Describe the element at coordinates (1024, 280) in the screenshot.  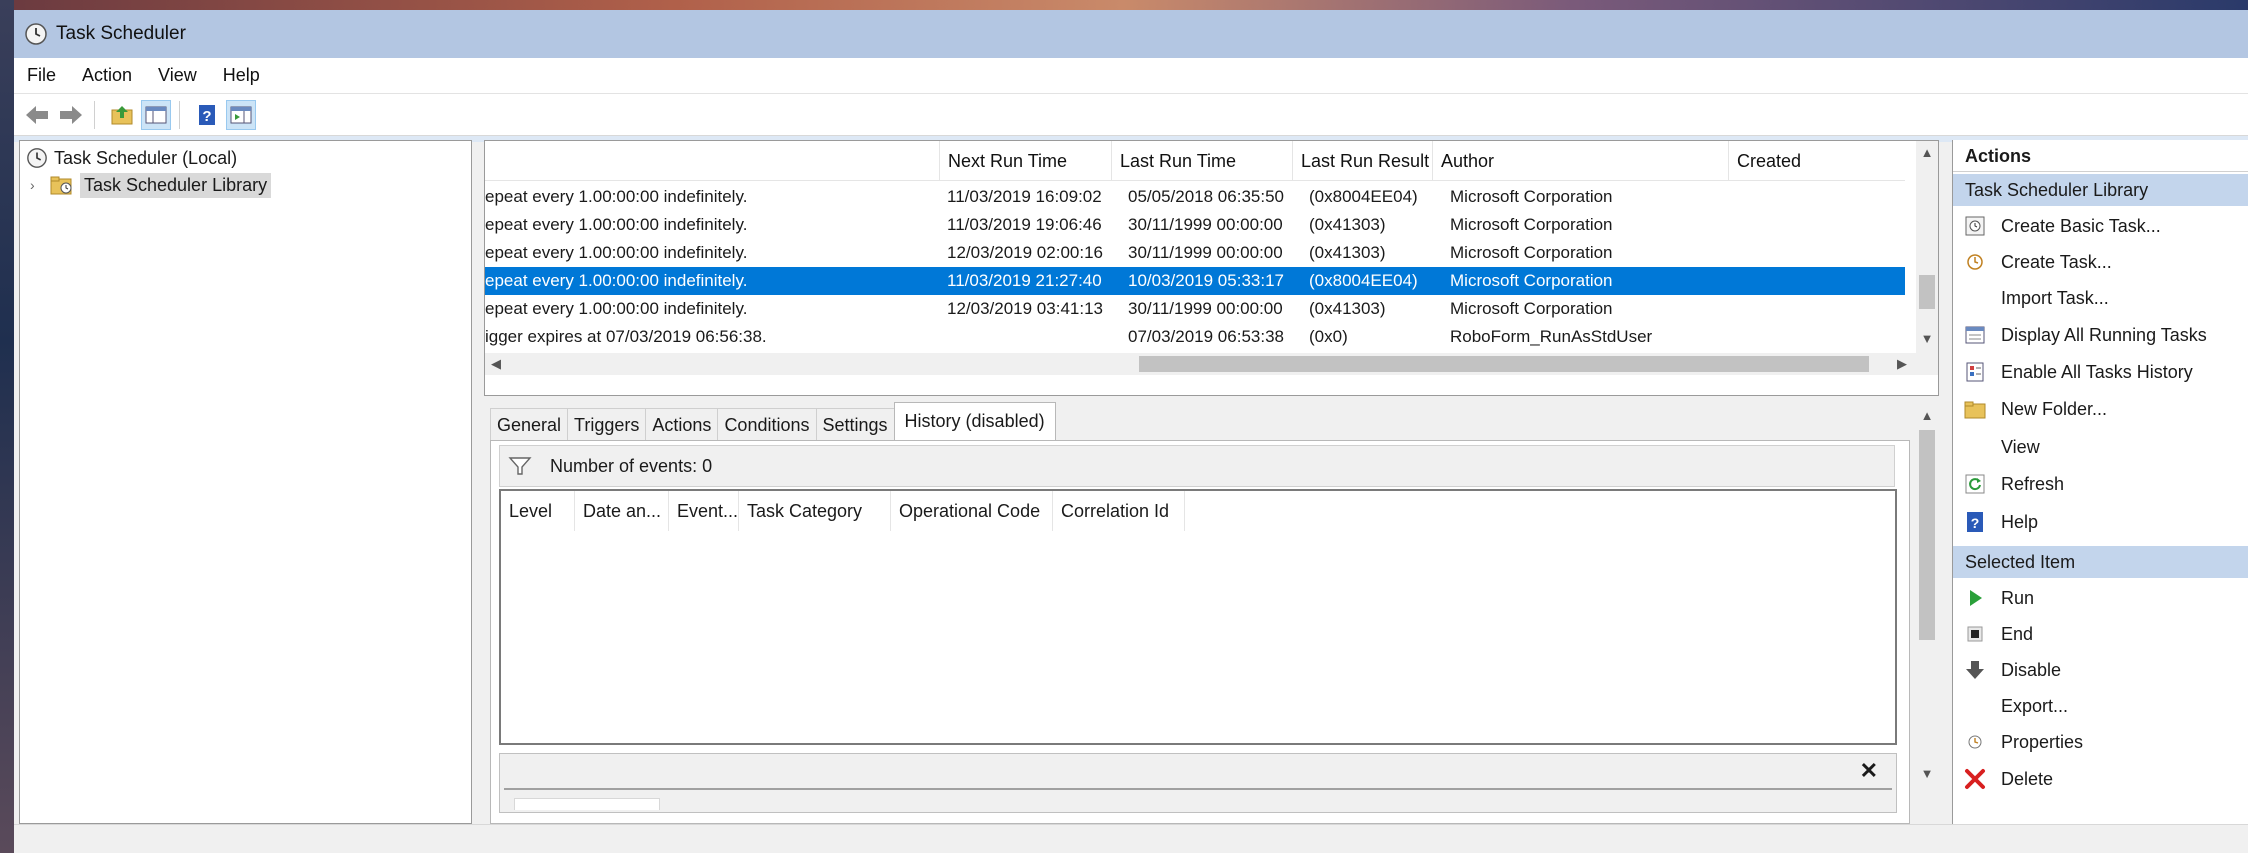
I see `task-next-run: 11/03/2019 21:27:40` at that location.